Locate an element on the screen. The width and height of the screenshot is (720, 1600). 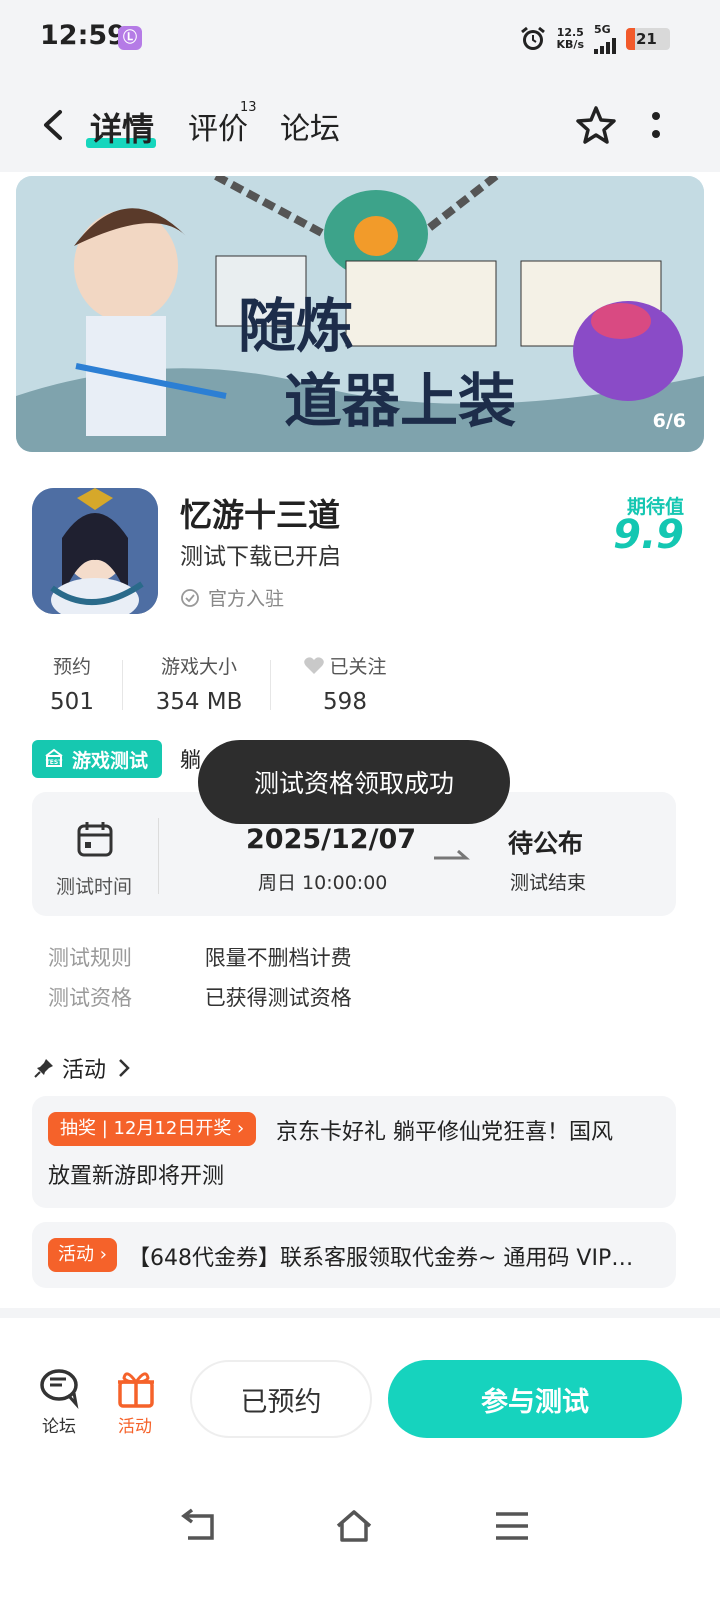
game-test-label: 游戏测试 is located at coordinates (110, 760).